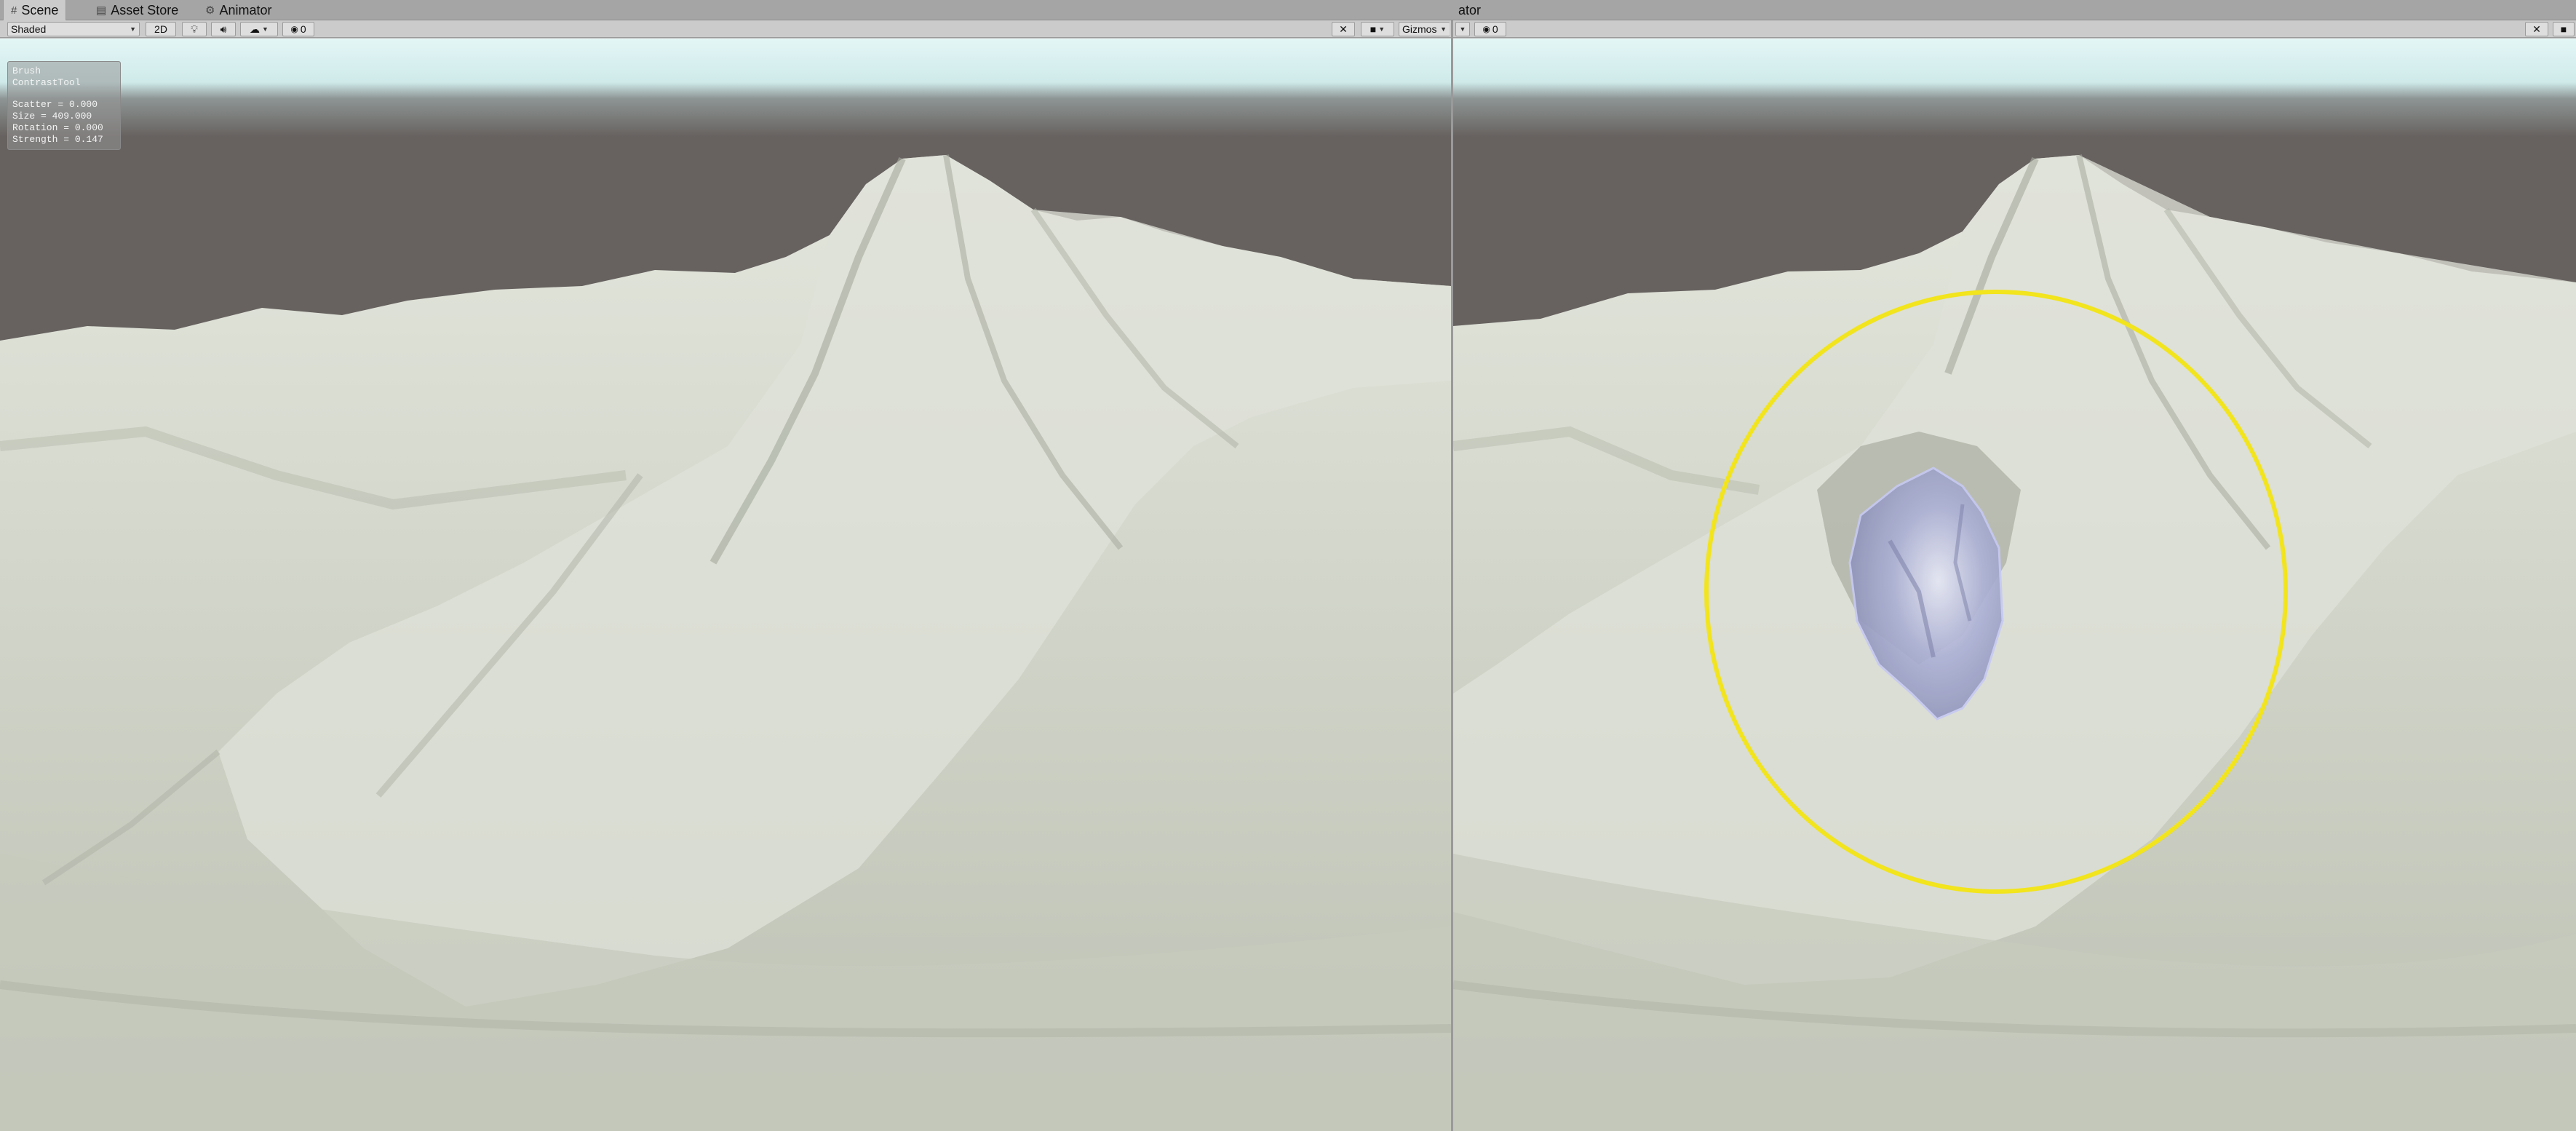 The image size is (2576, 1131). What do you see at coordinates (14, 10) in the screenshot?
I see `scene-grid-icon: #` at bounding box center [14, 10].